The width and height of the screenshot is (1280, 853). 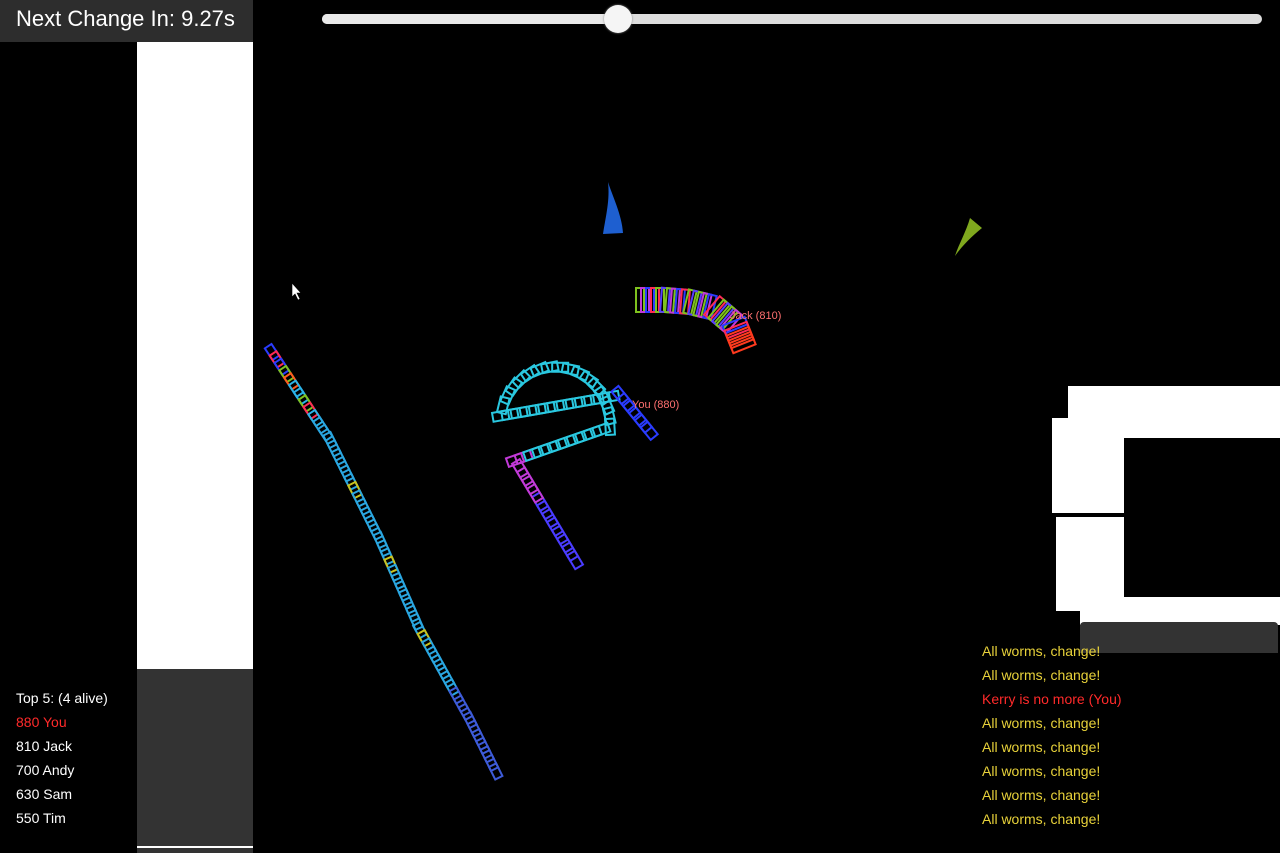 I want to click on leaderboard-title: Top 5: (4 alive), so click(x=62, y=698).